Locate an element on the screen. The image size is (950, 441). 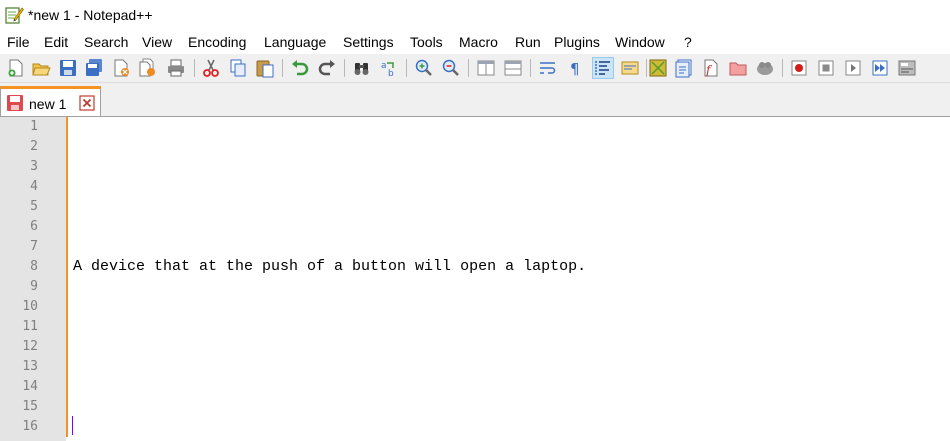
title-bar: *new 1 - Notepad++ is located at coordinates (475, 15).